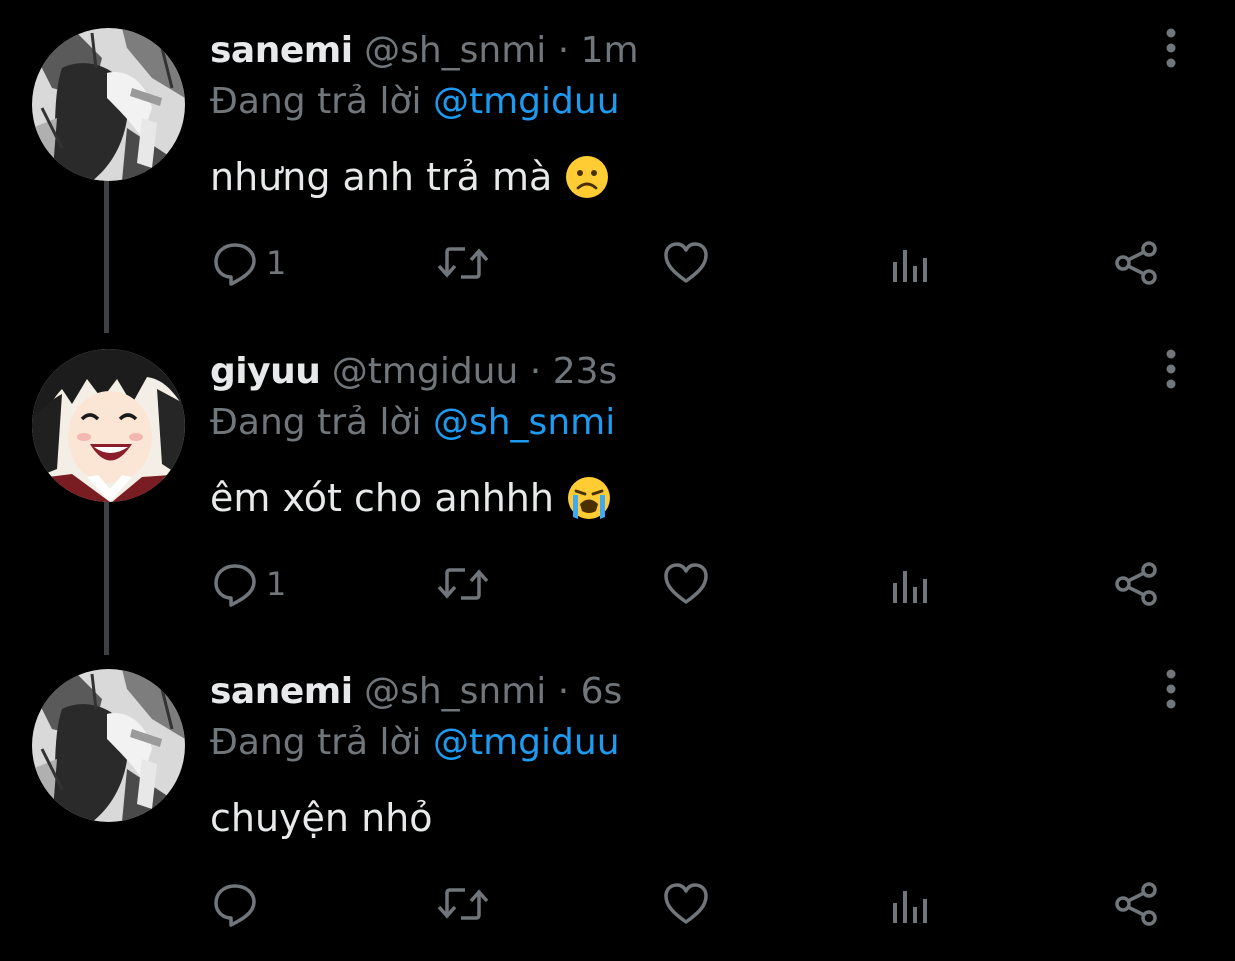  What do you see at coordinates (588, 498) in the screenshot?
I see `loudly-crying-face-icon` at bounding box center [588, 498].